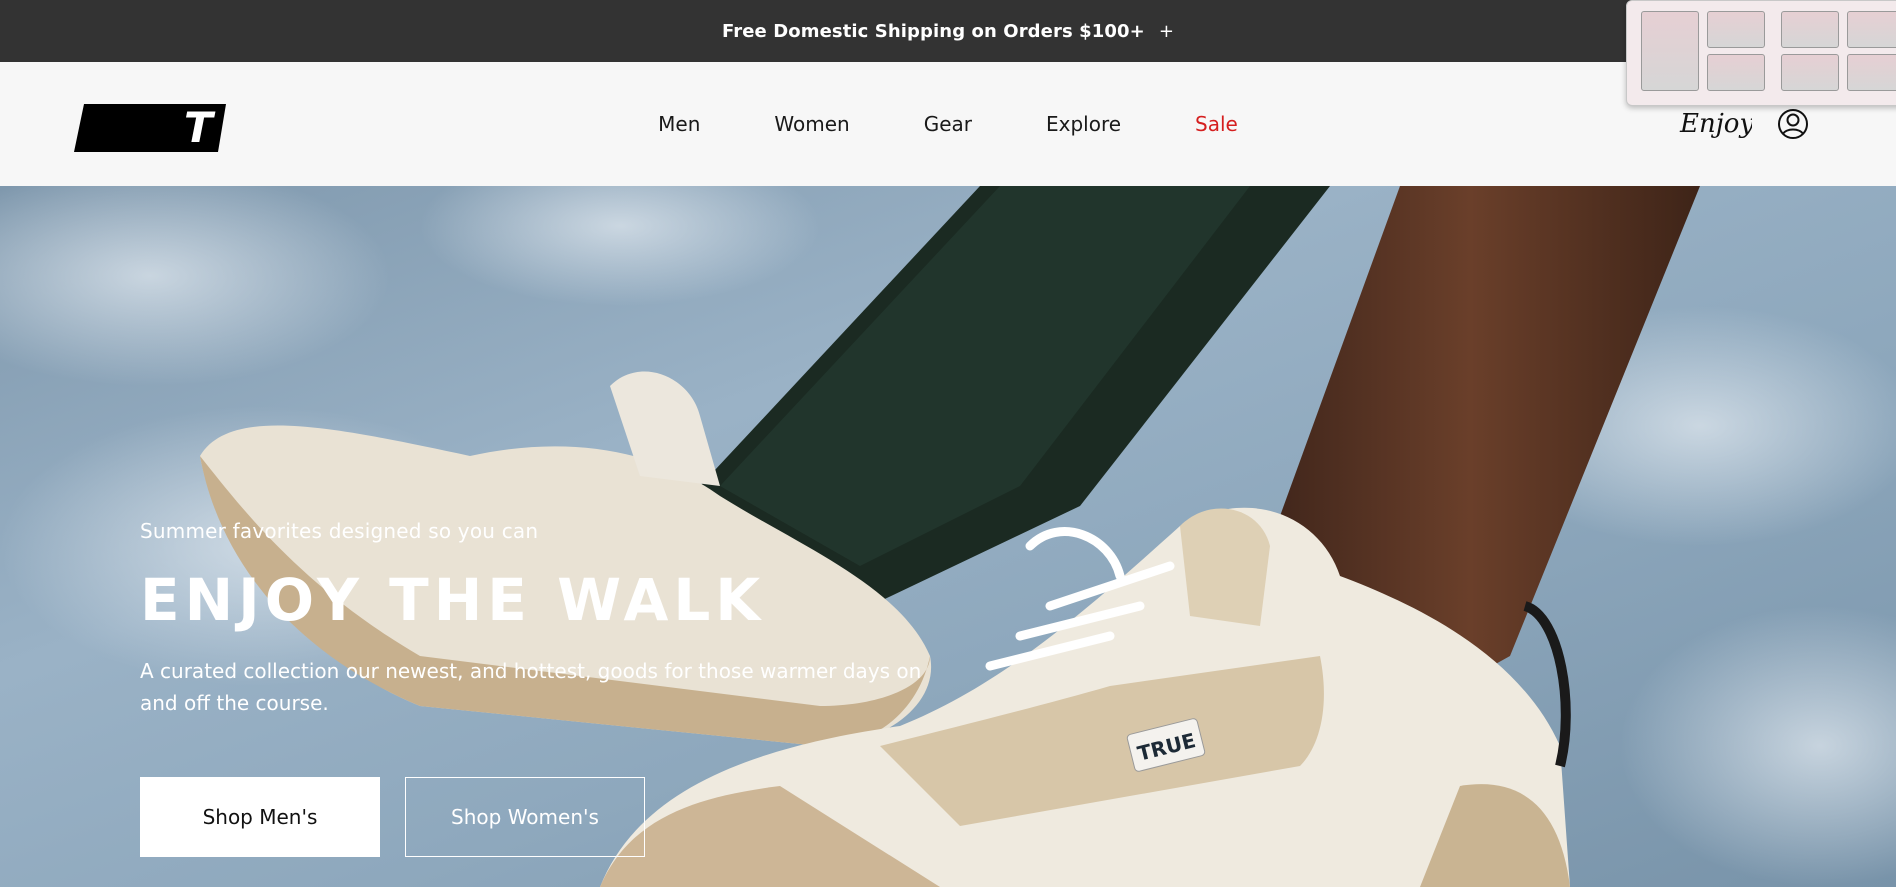  I want to click on account-icon, so click(1793, 124).